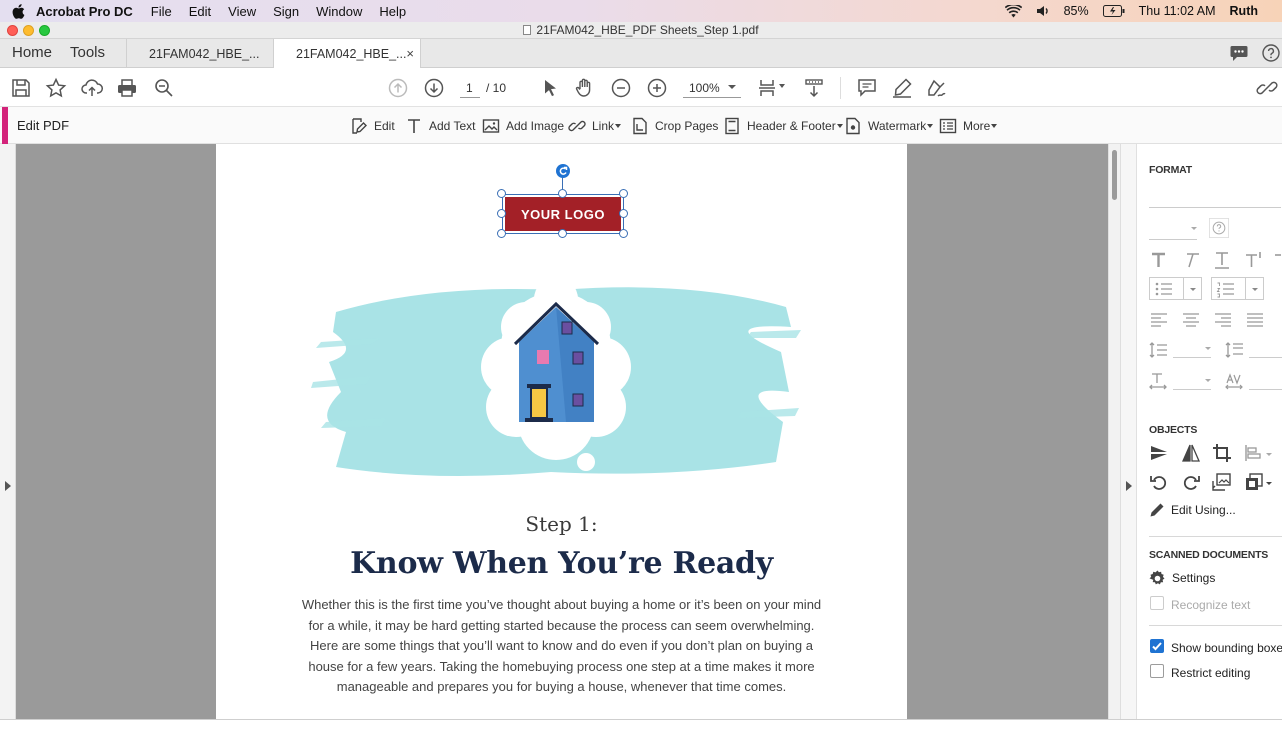  Describe the element at coordinates (902, 88) in the screenshot. I see `highlight-pen-icon` at that location.